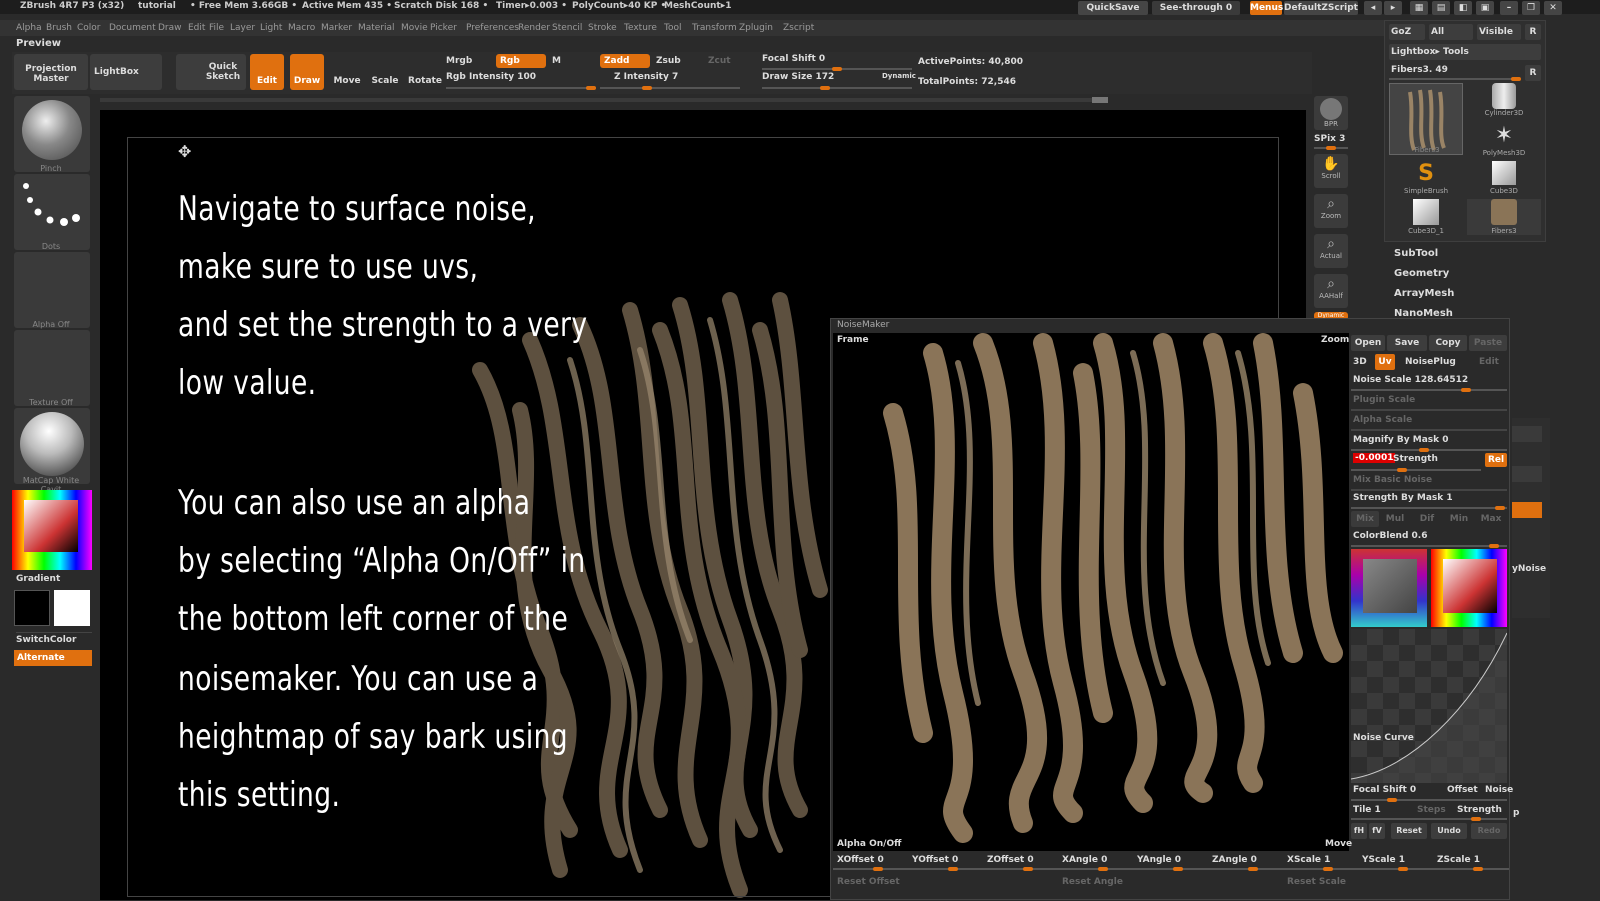 This screenshot has height=901, width=1600. I want to click on close-icon: ✕, so click(1553, 8).